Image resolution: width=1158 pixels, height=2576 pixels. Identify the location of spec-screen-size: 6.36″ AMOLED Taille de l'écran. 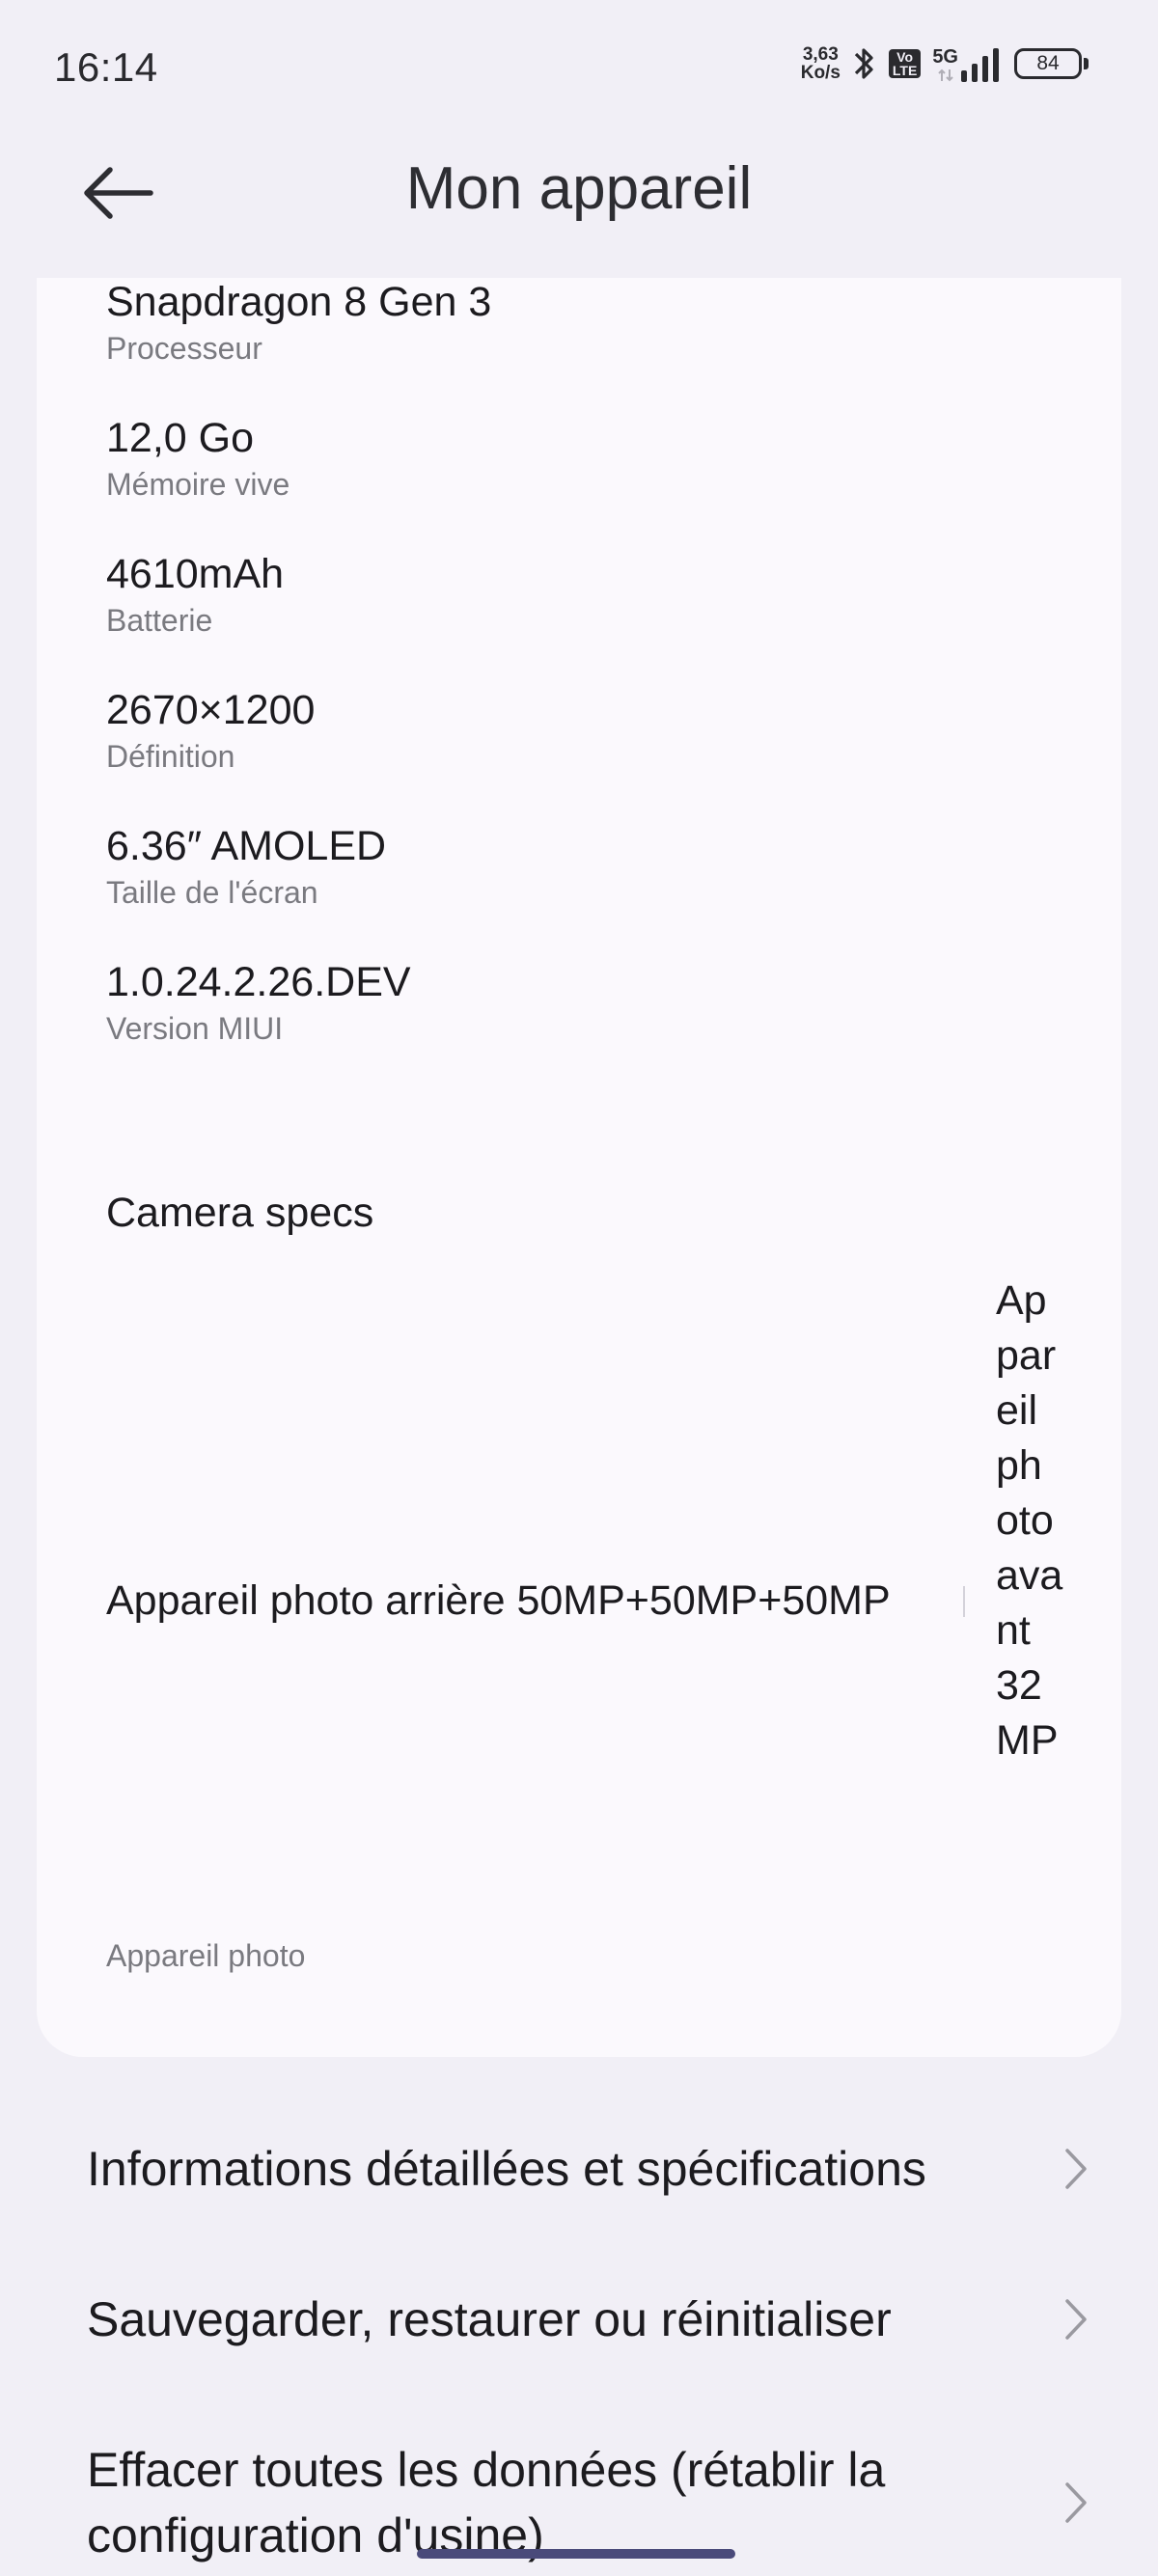
(246, 867).